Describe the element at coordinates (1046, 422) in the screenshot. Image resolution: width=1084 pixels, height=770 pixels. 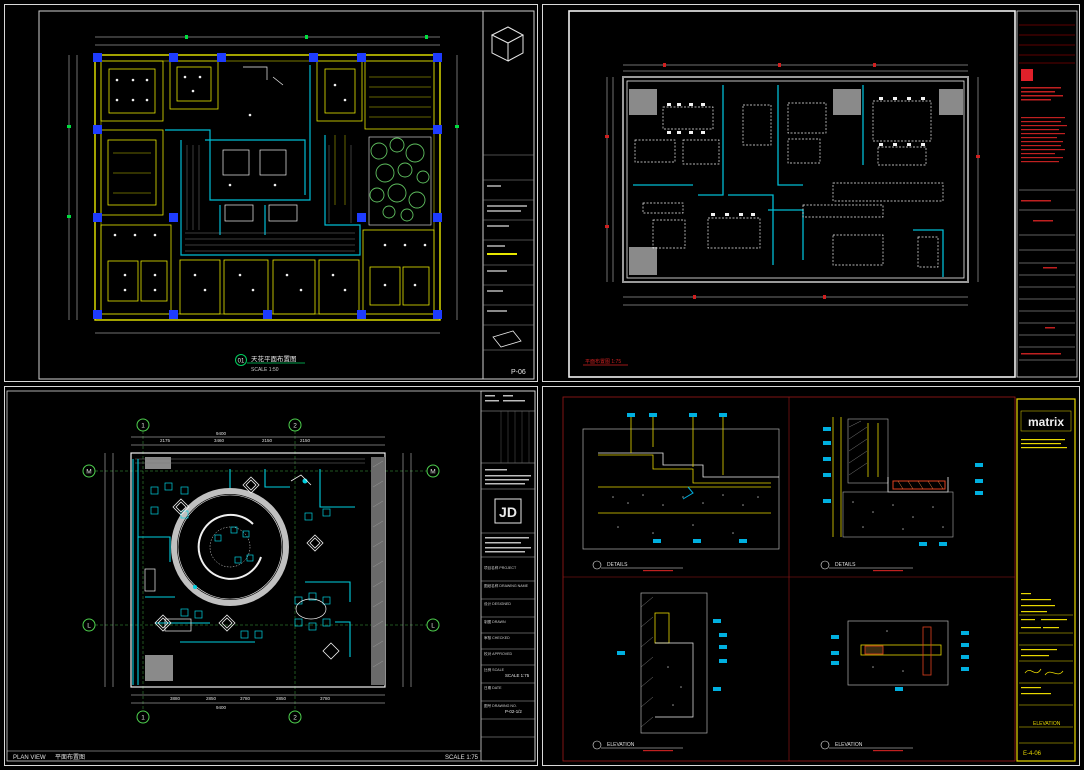
I see `matrix-logo: matrix` at that location.